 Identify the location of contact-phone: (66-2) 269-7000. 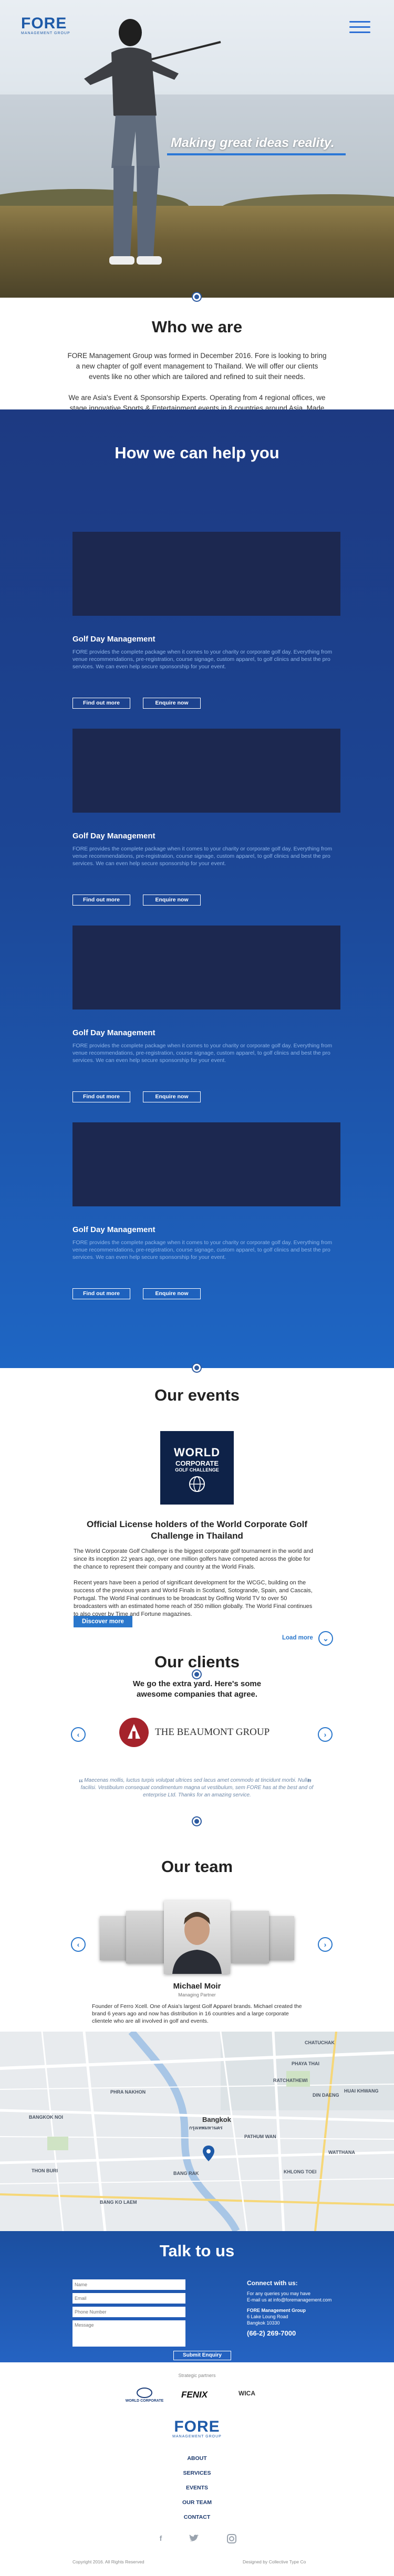
(271, 2333).